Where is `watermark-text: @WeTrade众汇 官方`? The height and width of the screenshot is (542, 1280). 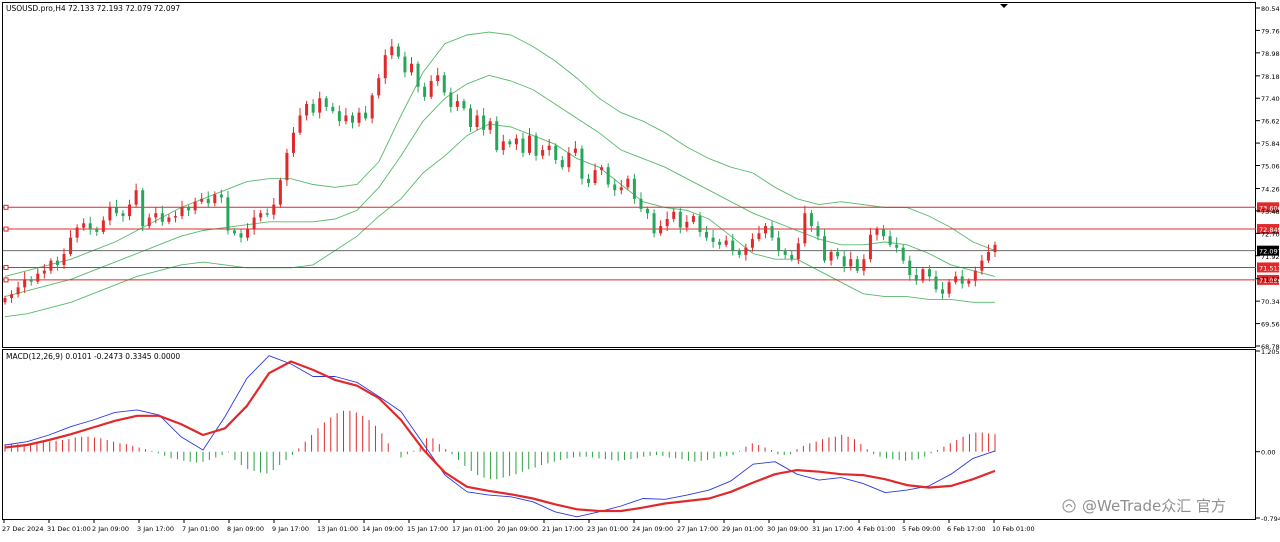 watermark-text: @WeTrade众汇 官方 is located at coordinates (1154, 506).